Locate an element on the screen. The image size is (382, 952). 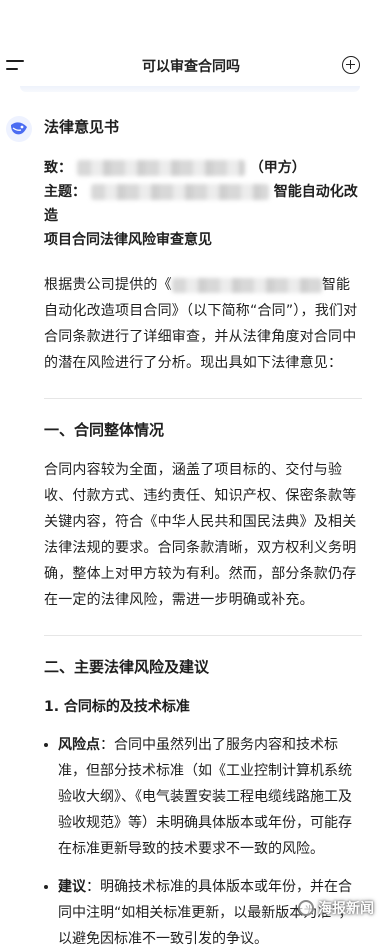
input-bar-shadow is located at coordinates (190, 89).